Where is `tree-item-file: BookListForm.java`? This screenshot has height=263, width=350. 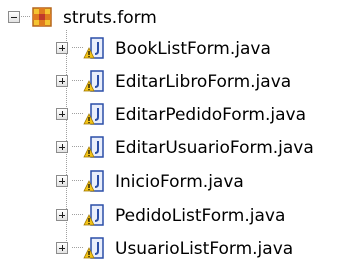
tree-item-file: BookListForm.java is located at coordinates (175, 48).